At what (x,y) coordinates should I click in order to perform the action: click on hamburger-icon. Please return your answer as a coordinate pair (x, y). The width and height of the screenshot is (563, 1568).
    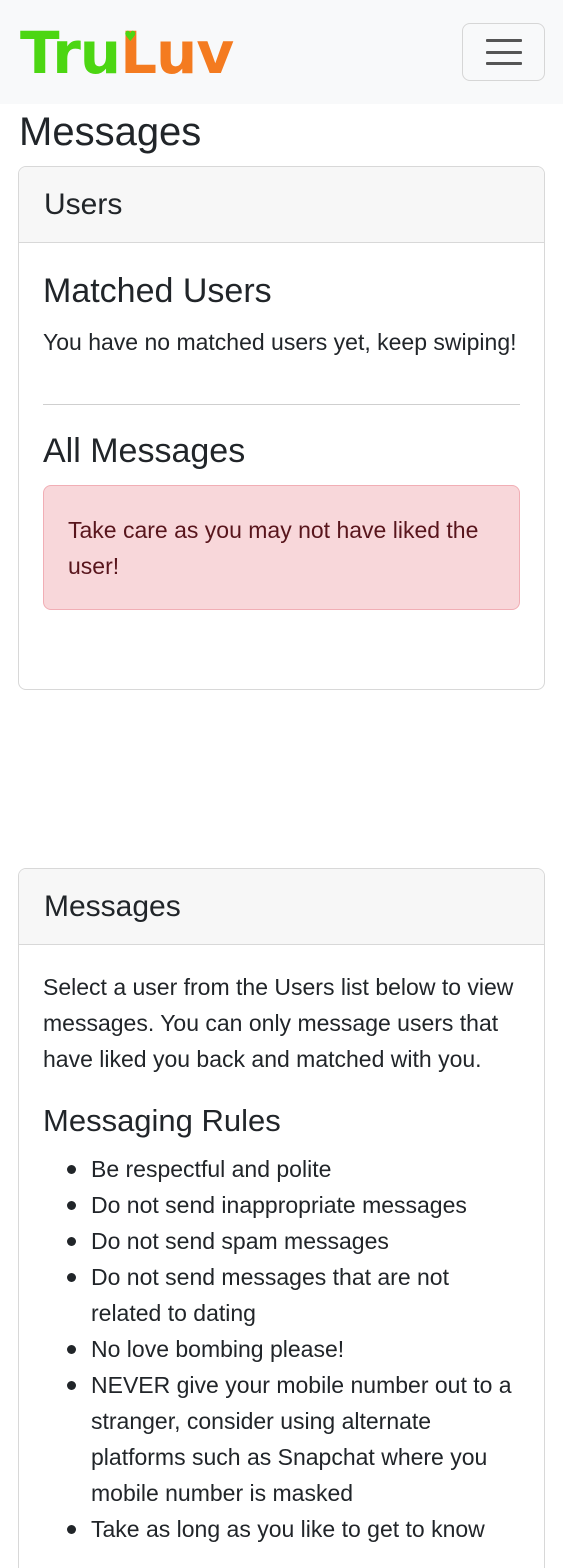
    Looking at the image, I should click on (503, 52).